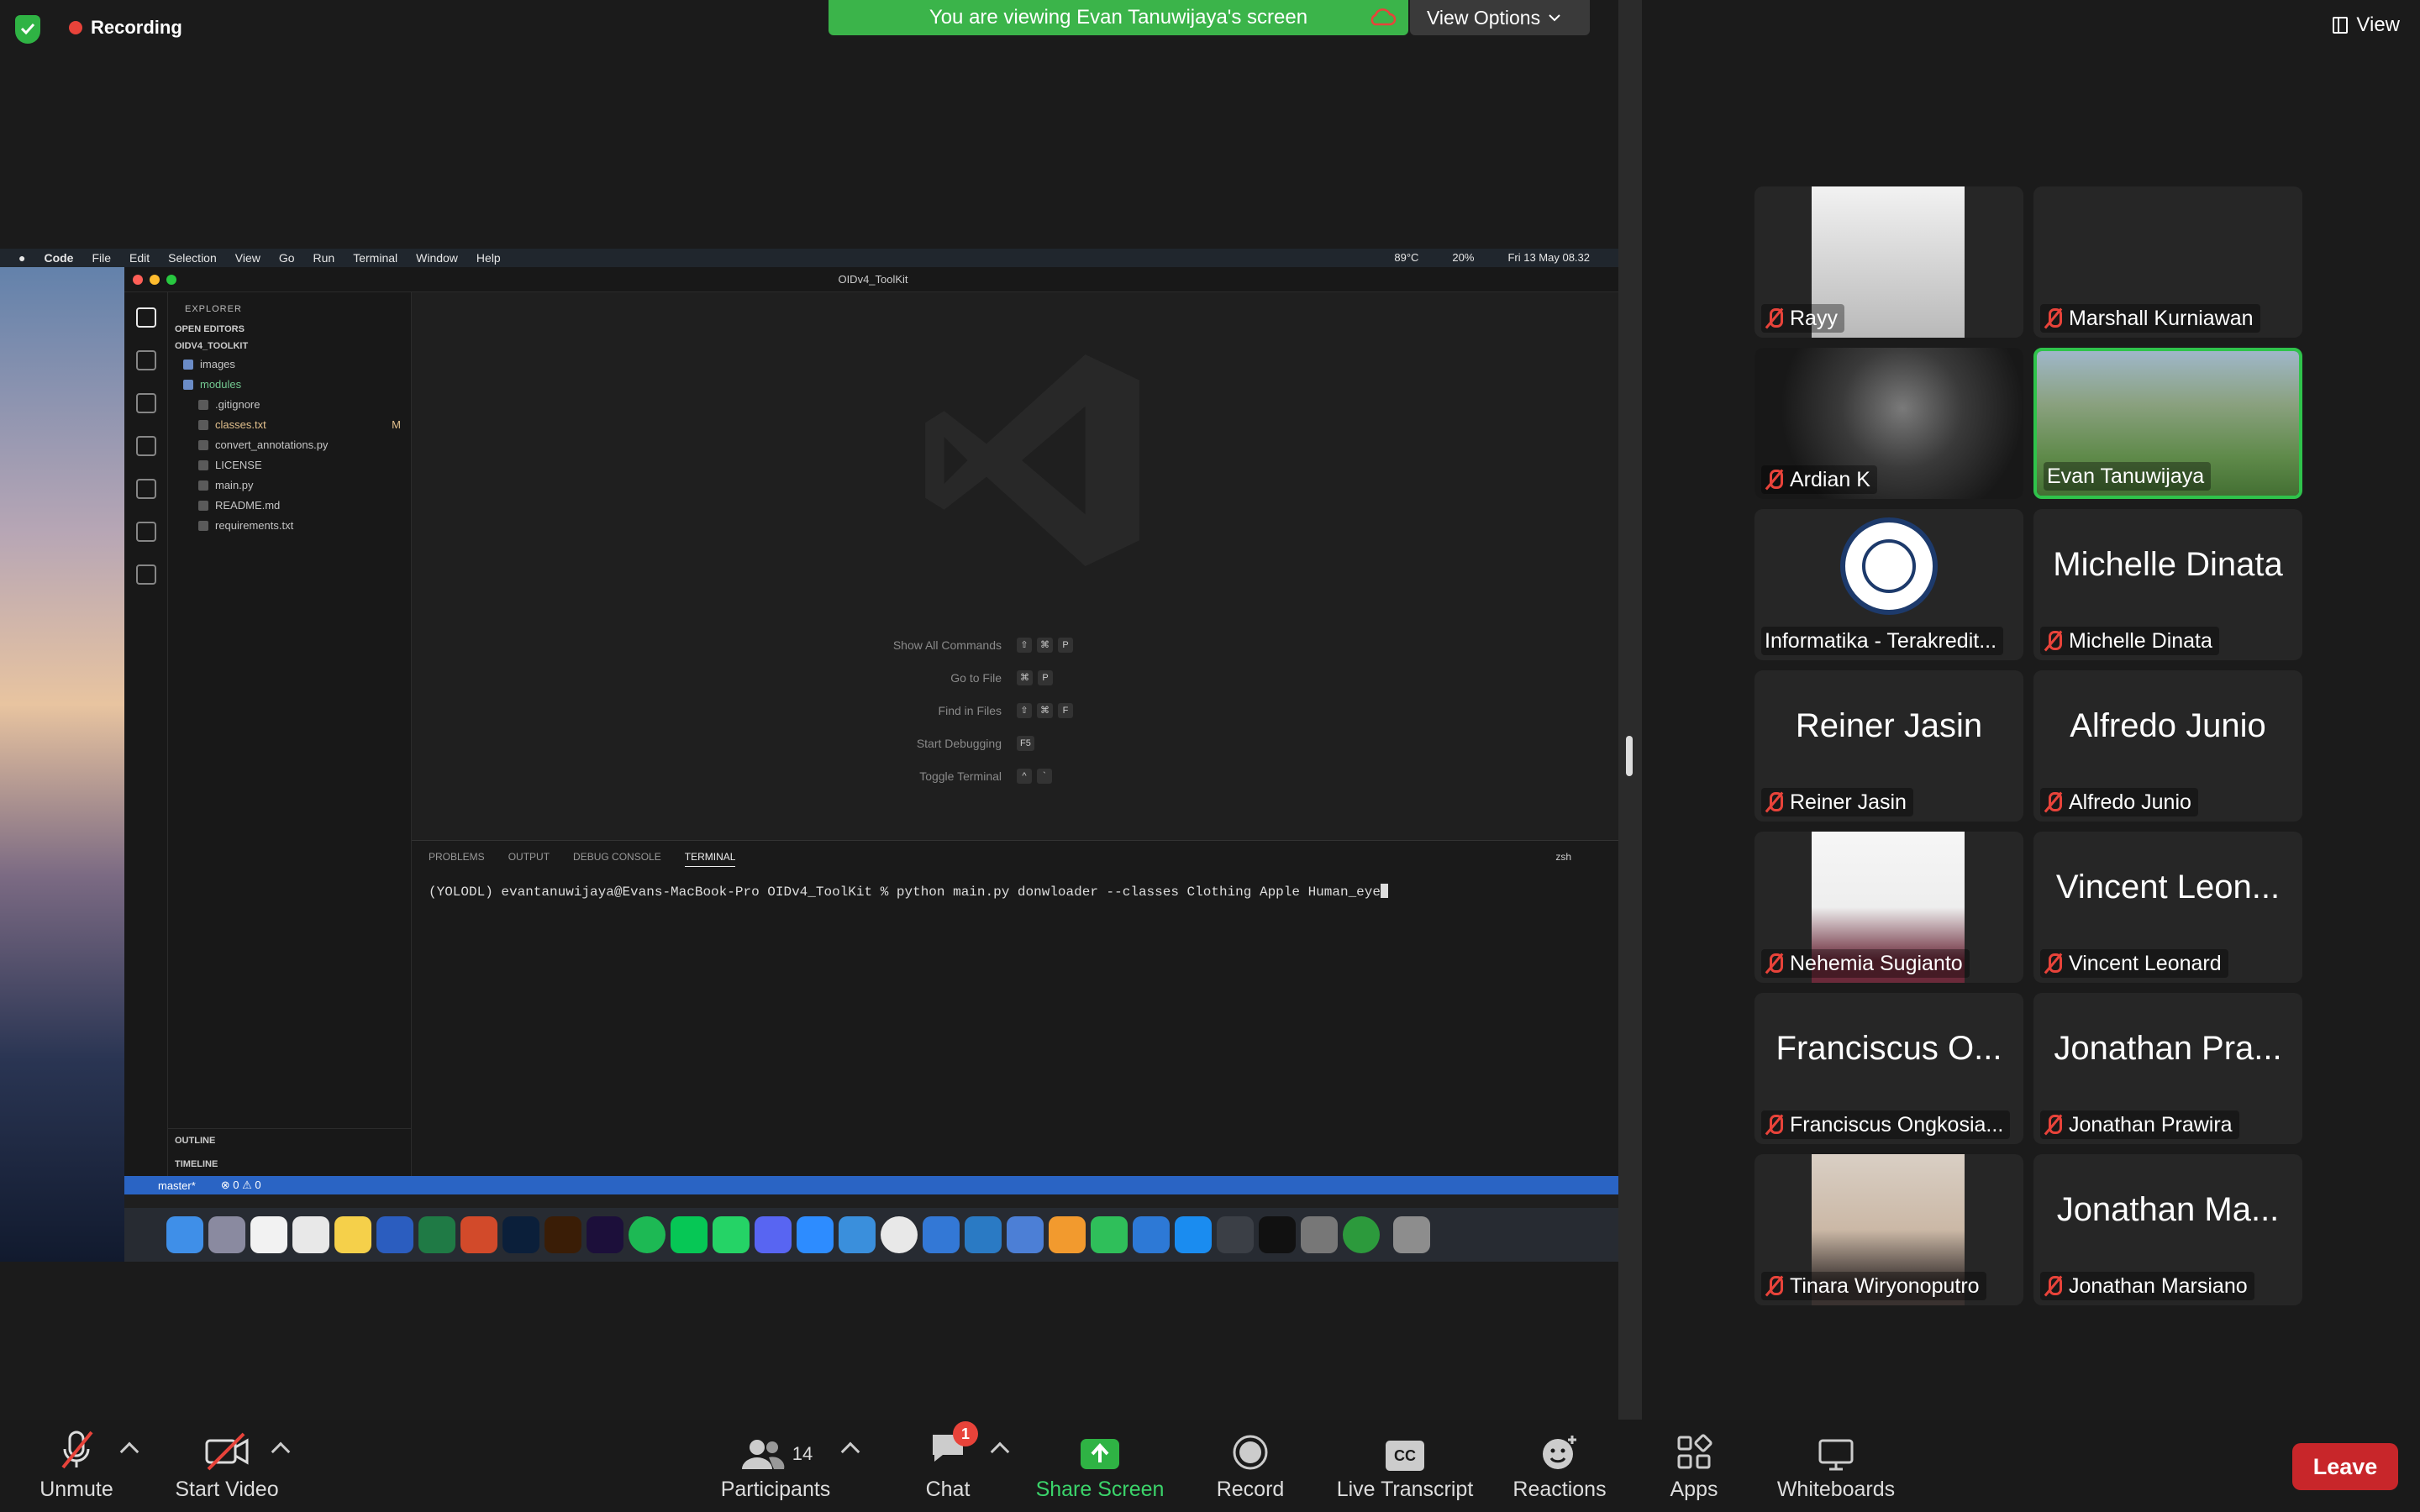  What do you see at coordinates (2119, 802) in the screenshot?
I see `participant-name-label: Alfredo Junio` at bounding box center [2119, 802].